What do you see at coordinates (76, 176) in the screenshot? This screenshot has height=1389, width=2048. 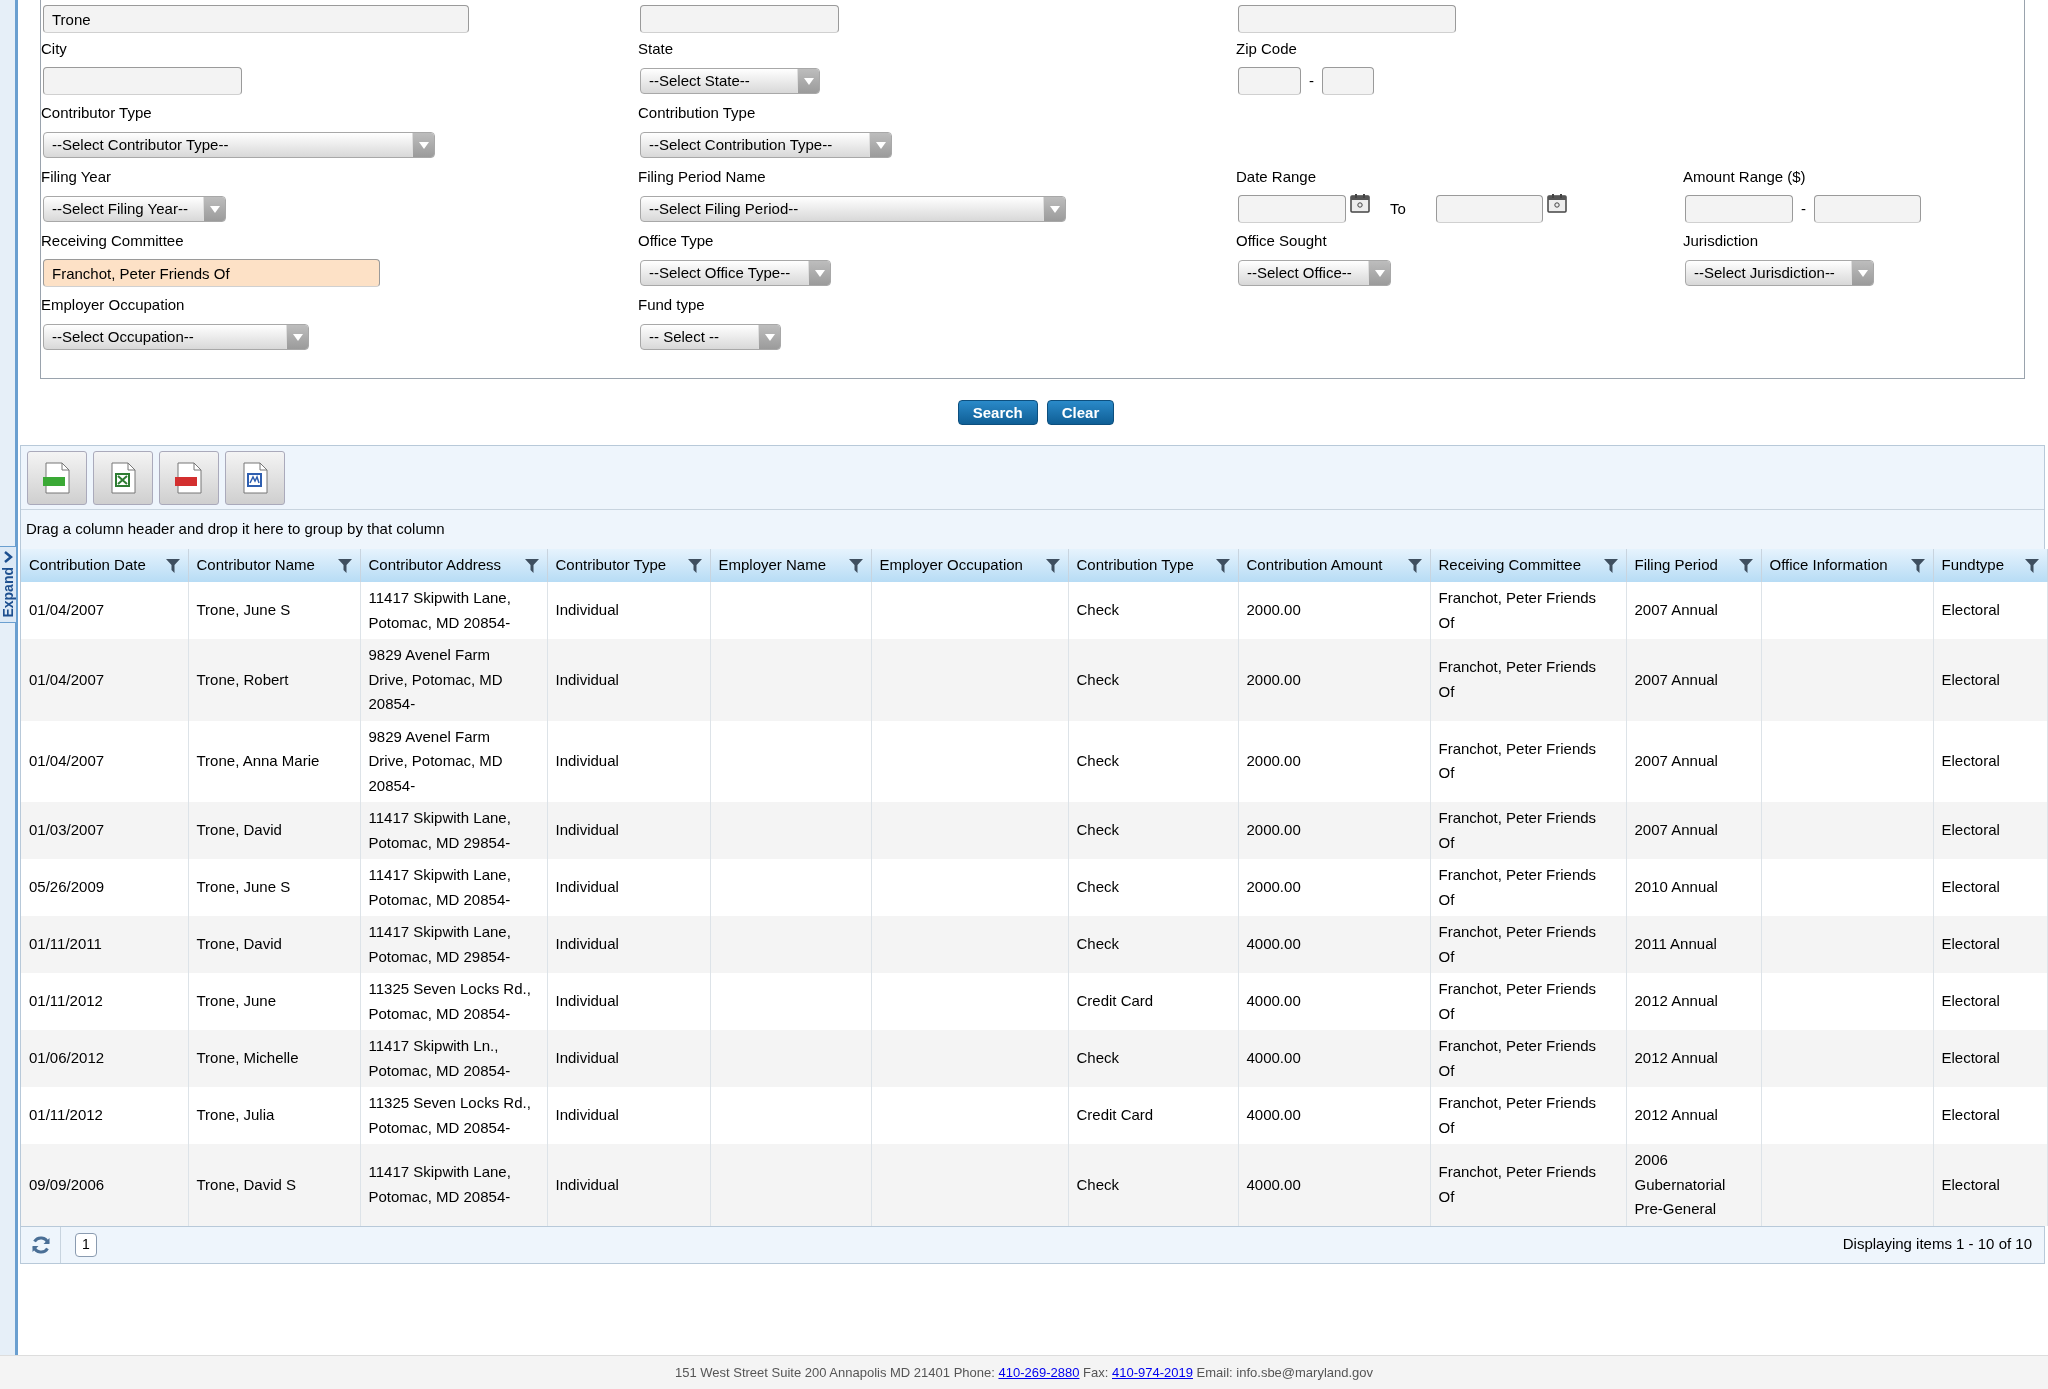 I see `field-label: Filing Year` at bounding box center [76, 176].